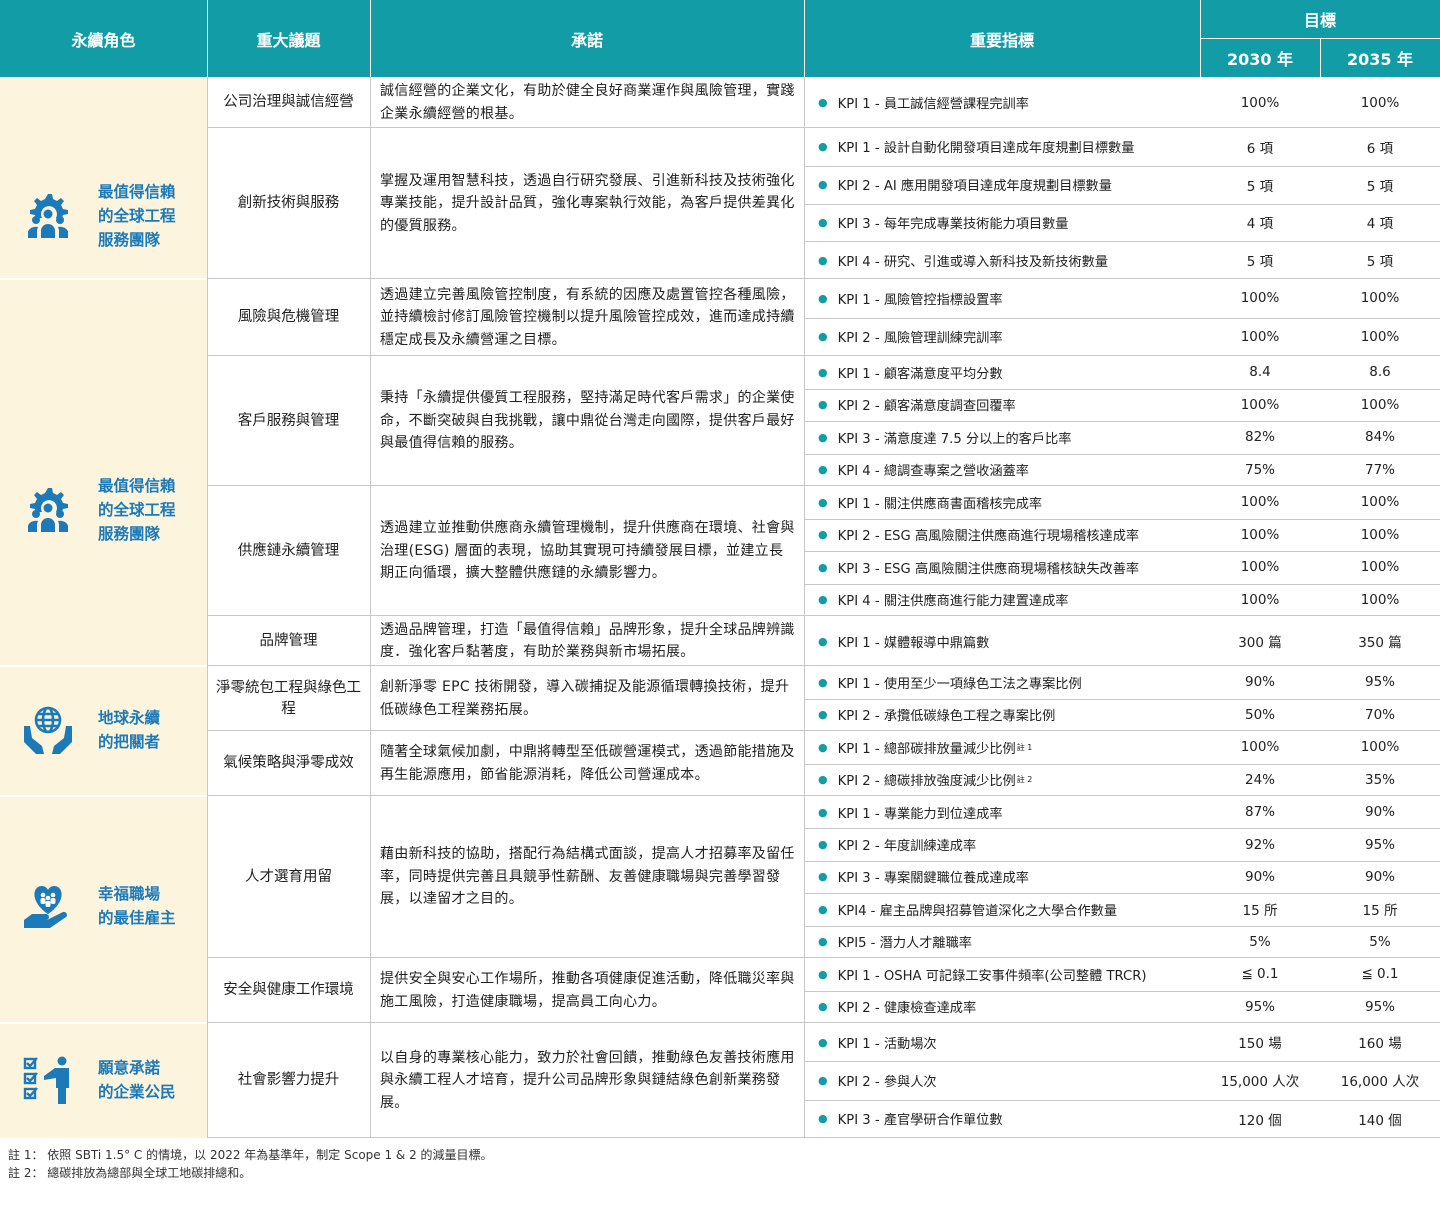 The height and width of the screenshot is (1210, 1440). What do you see at coordinates (904, 944) in the screenshot?
I see `kpi-text: KPI5 - 潛力人才離職率` at bounding box center [904, 944].